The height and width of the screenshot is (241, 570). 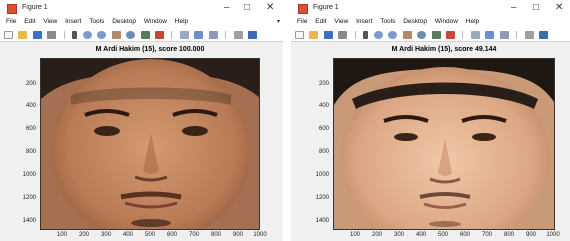 I want to click on x-tick-label: 600, so click(x=464, y=235).